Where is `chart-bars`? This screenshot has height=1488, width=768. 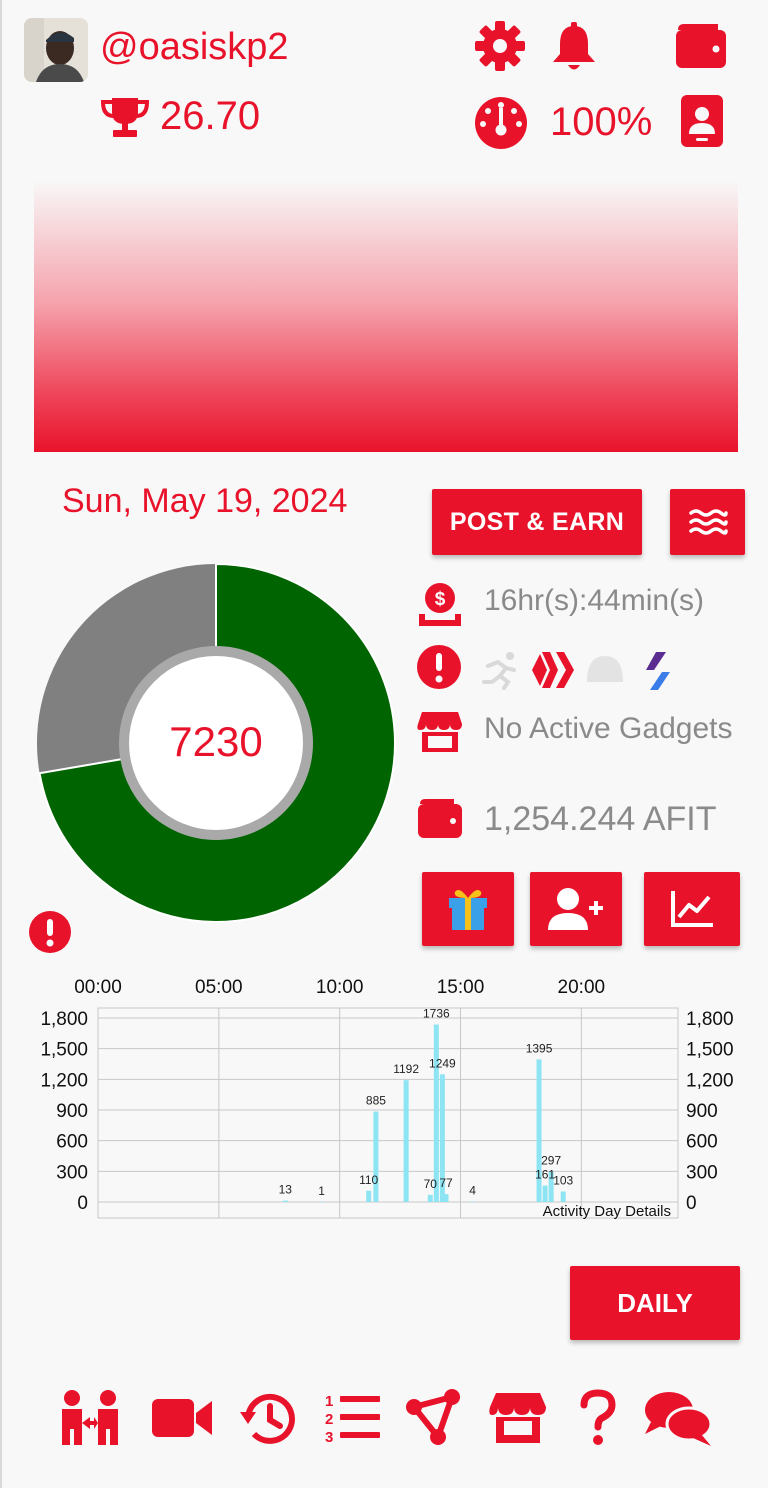 chart-bars is located at coordinates (424, 1113).